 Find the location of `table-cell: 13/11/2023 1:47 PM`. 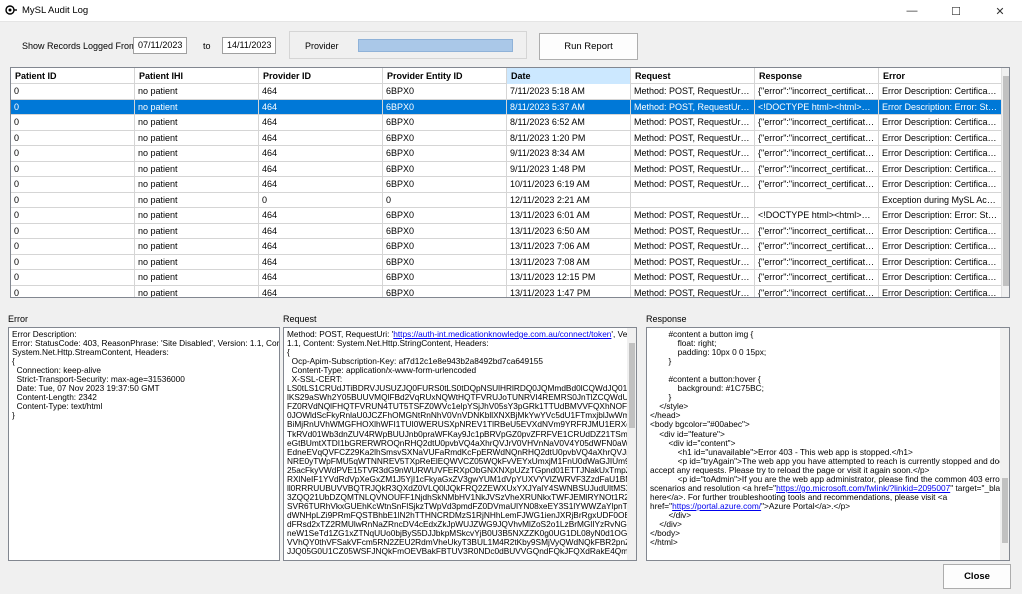

table-cell: 13/11/2023 1:47 PM is located at coordinates (569, 291).